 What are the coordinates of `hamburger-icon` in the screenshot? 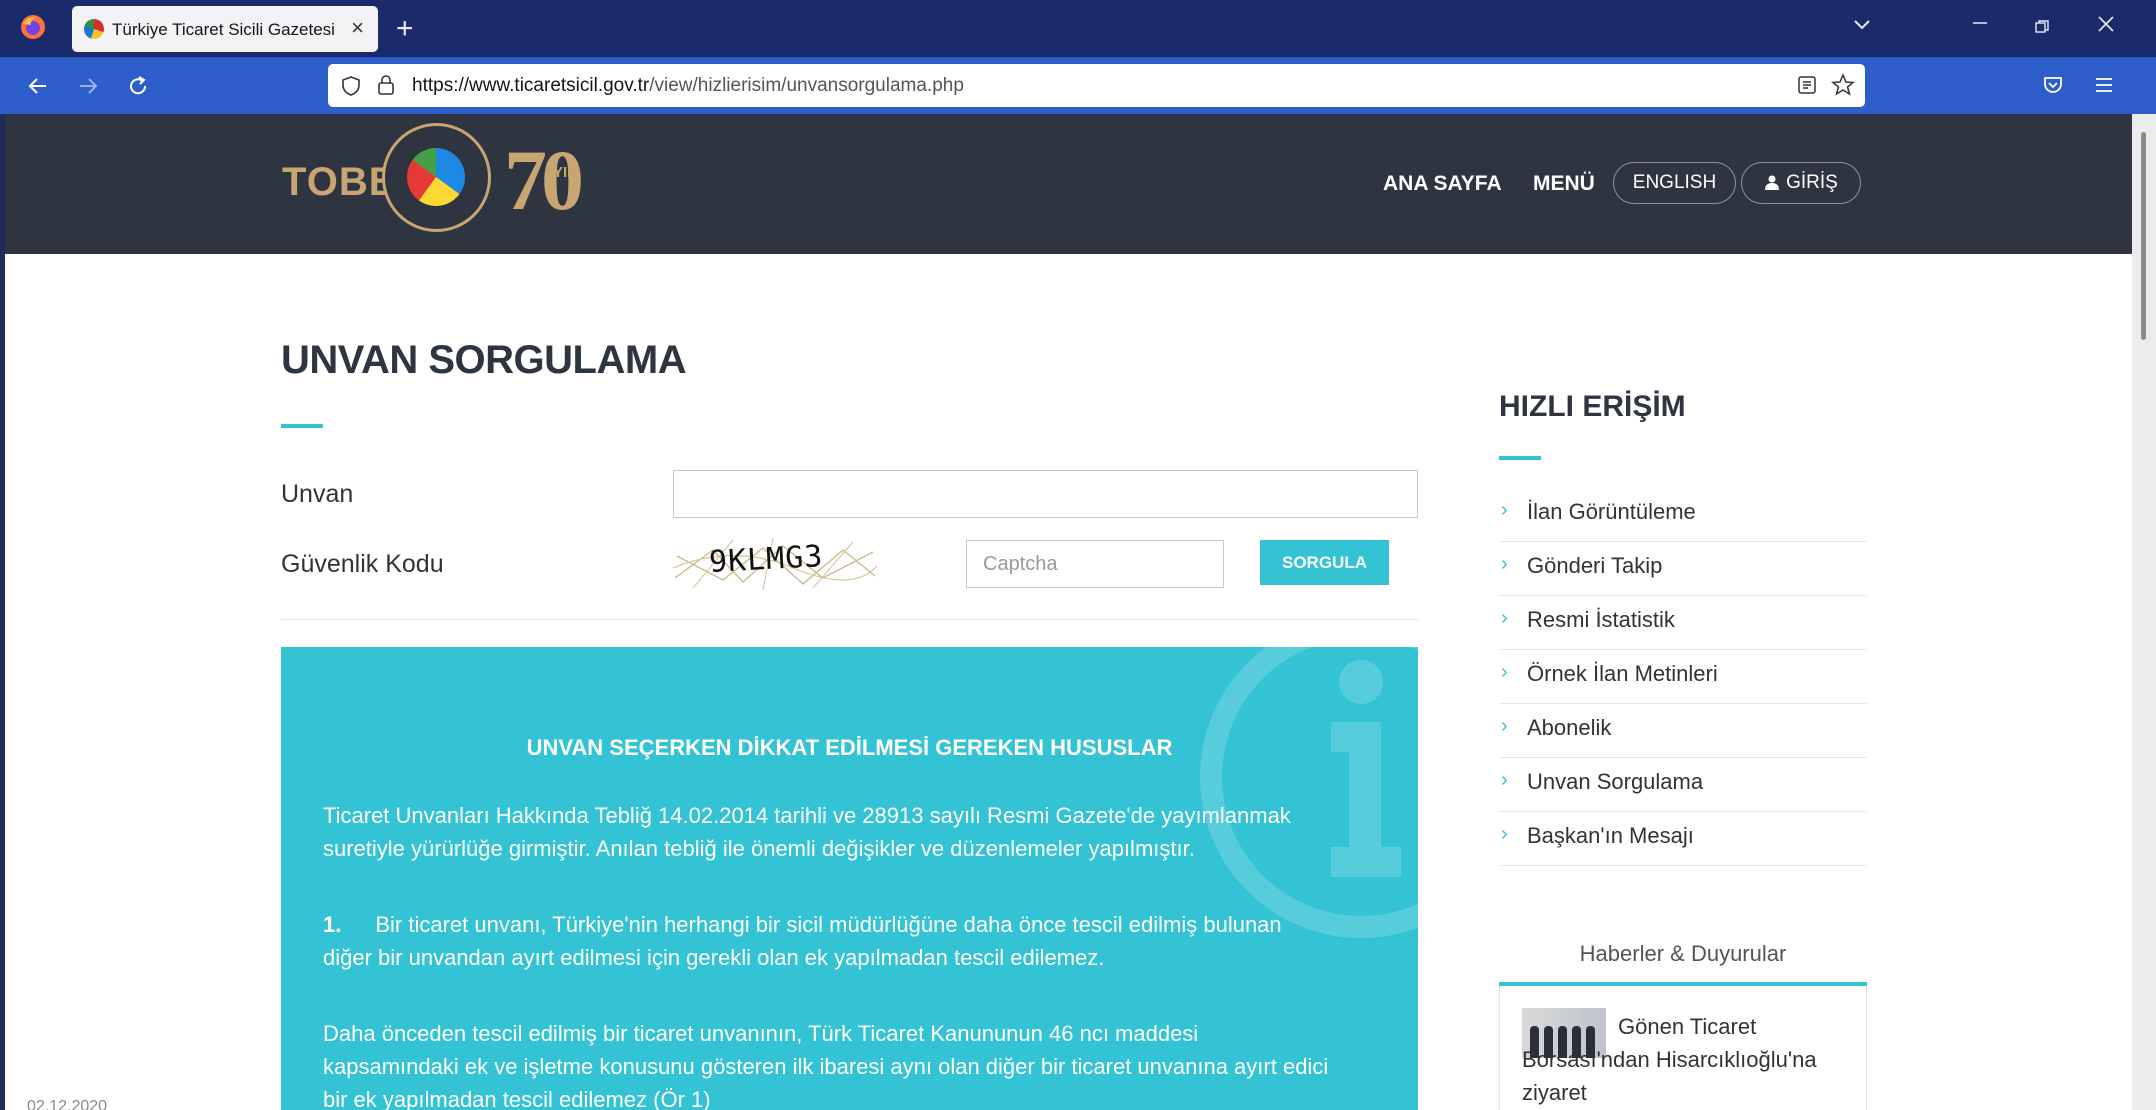 It's located at (2104, 87).